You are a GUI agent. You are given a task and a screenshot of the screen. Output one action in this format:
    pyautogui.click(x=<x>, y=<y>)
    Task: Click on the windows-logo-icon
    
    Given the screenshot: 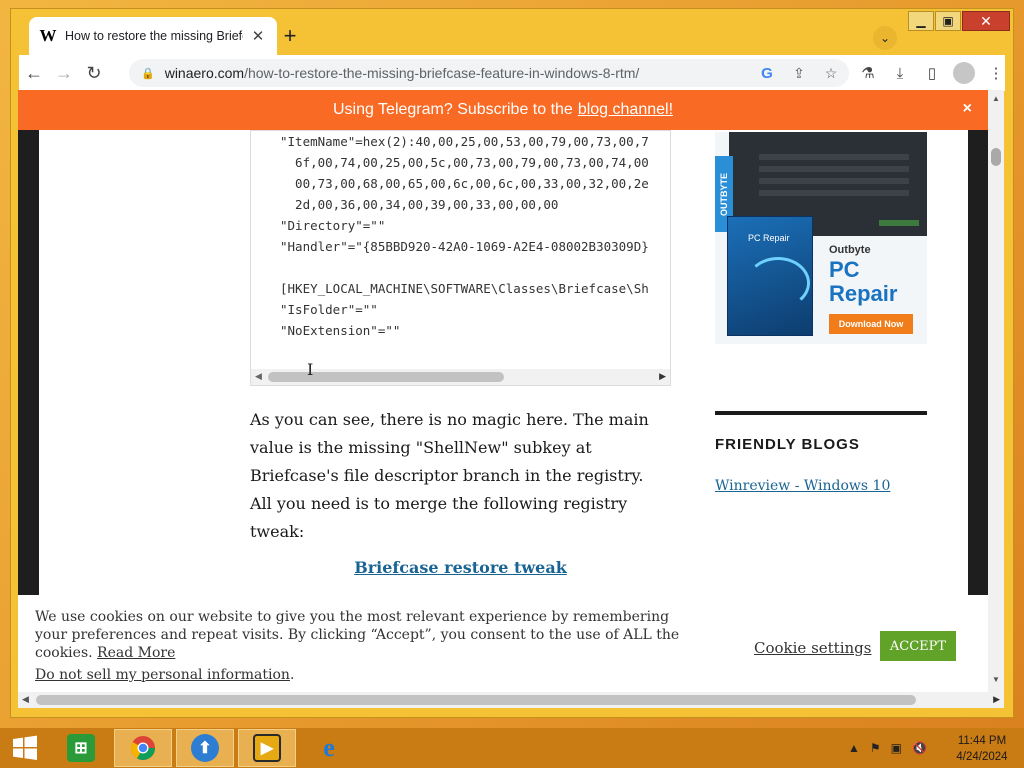 What is the action you would take?
    pyautogui.click(x=25, y=747)
    